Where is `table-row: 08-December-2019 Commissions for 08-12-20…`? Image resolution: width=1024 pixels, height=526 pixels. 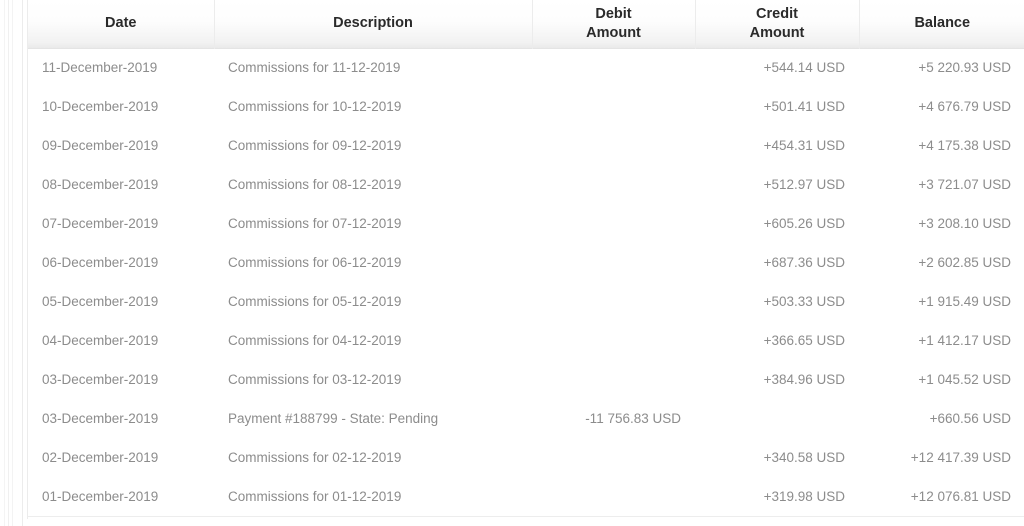
table-row: 08-December-2019 Commissions for 08-12-20… is located at coordinates (526, 184).